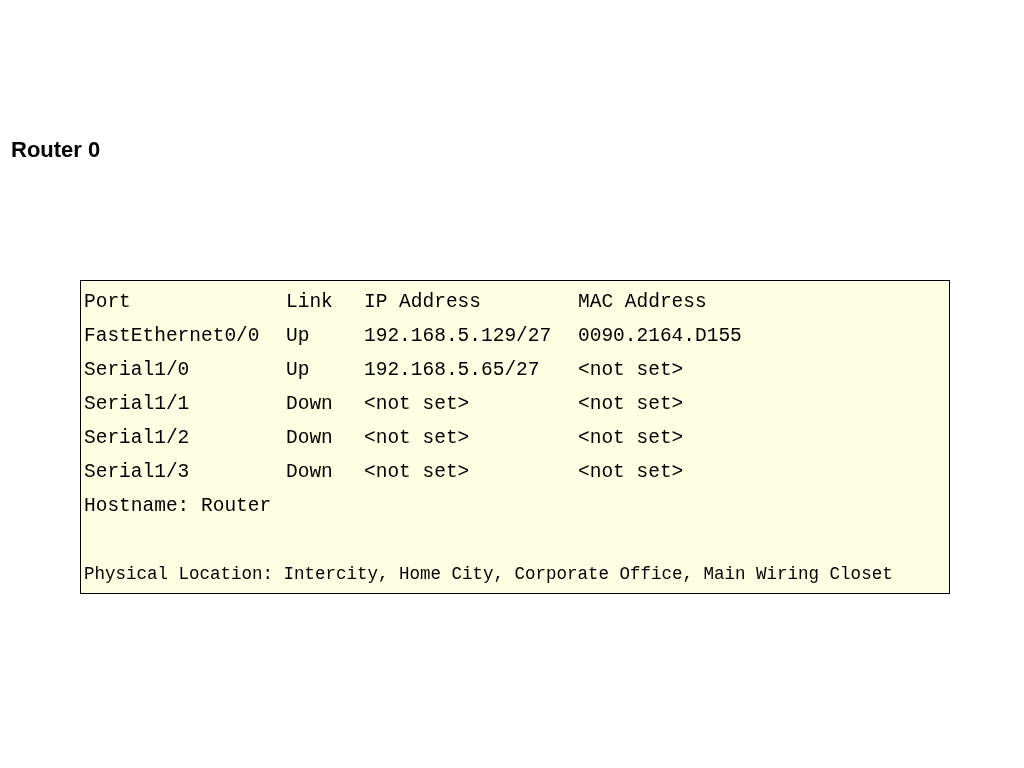  What do you see at coordinates (452, 370) in the screenshot?
I see `ip-cell-text: 192.168.5.65/27` at bounding box center [452, 370].